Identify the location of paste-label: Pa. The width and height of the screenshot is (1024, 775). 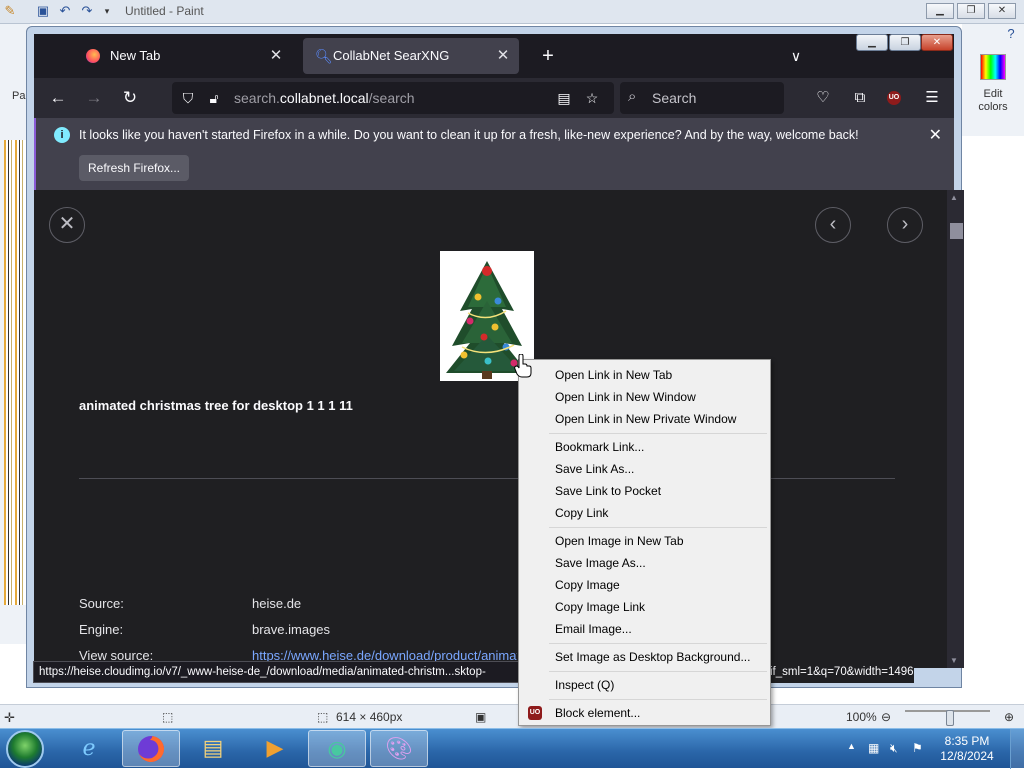
(18, 96).